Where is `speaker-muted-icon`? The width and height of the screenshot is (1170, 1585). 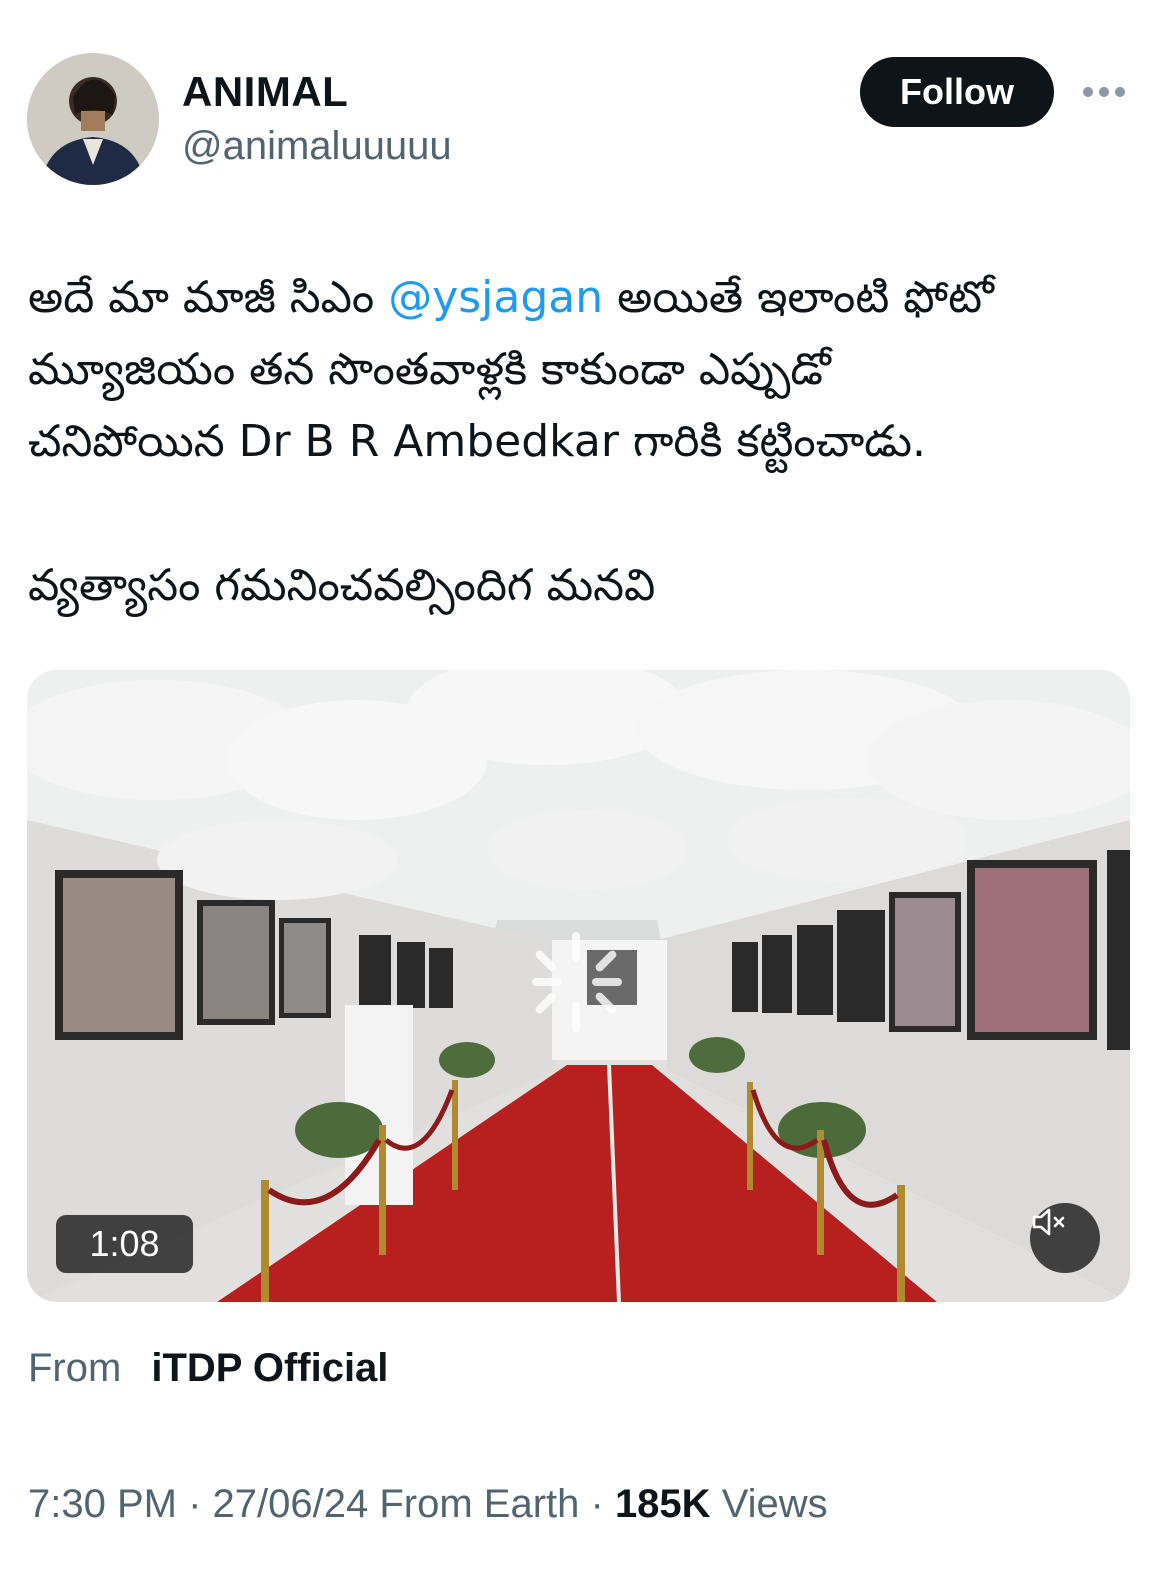
speaker-muted-icon is located at coordinates (1048, 1222).